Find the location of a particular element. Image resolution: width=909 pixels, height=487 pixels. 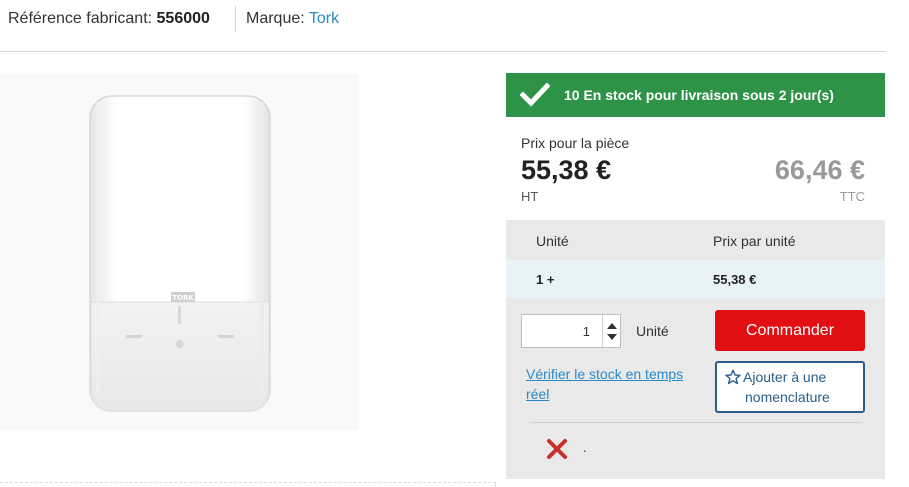

add-to-nomenclature-button: Ajouter à une nomenclature is located at coordinates (790, 387).